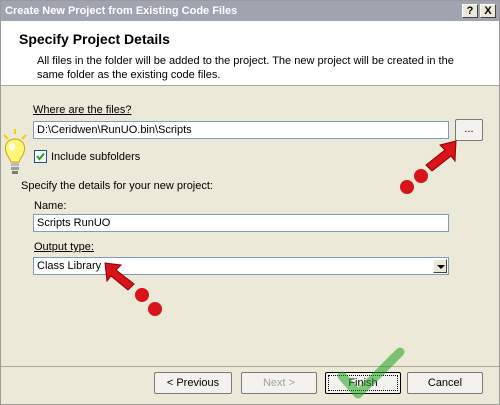  I want to click on include-subfolders-checkbox, so click(40, 156).